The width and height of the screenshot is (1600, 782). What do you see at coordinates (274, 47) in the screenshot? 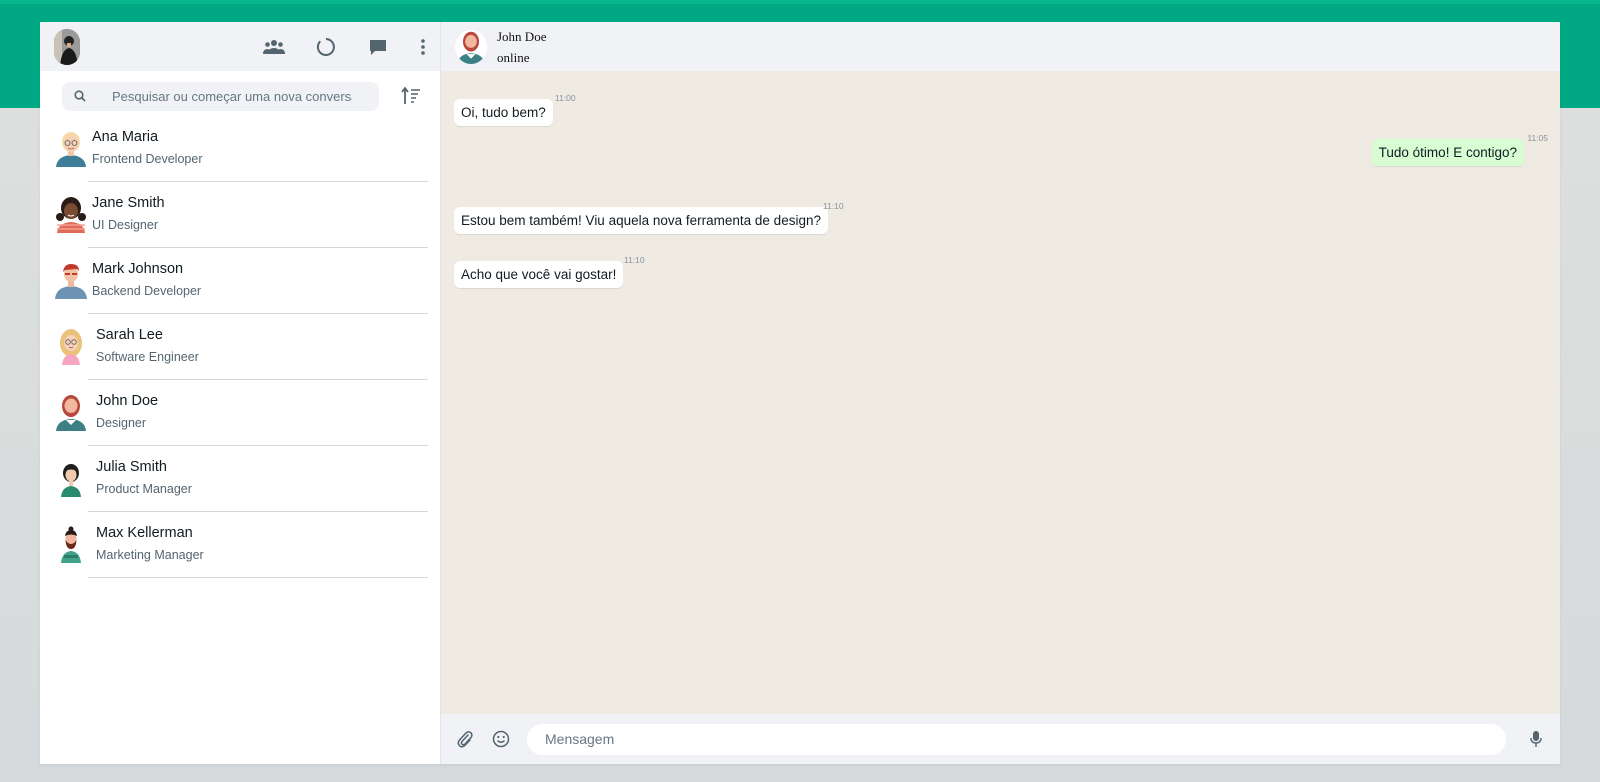
I see `community-icon` at bounding box center [274, 47].